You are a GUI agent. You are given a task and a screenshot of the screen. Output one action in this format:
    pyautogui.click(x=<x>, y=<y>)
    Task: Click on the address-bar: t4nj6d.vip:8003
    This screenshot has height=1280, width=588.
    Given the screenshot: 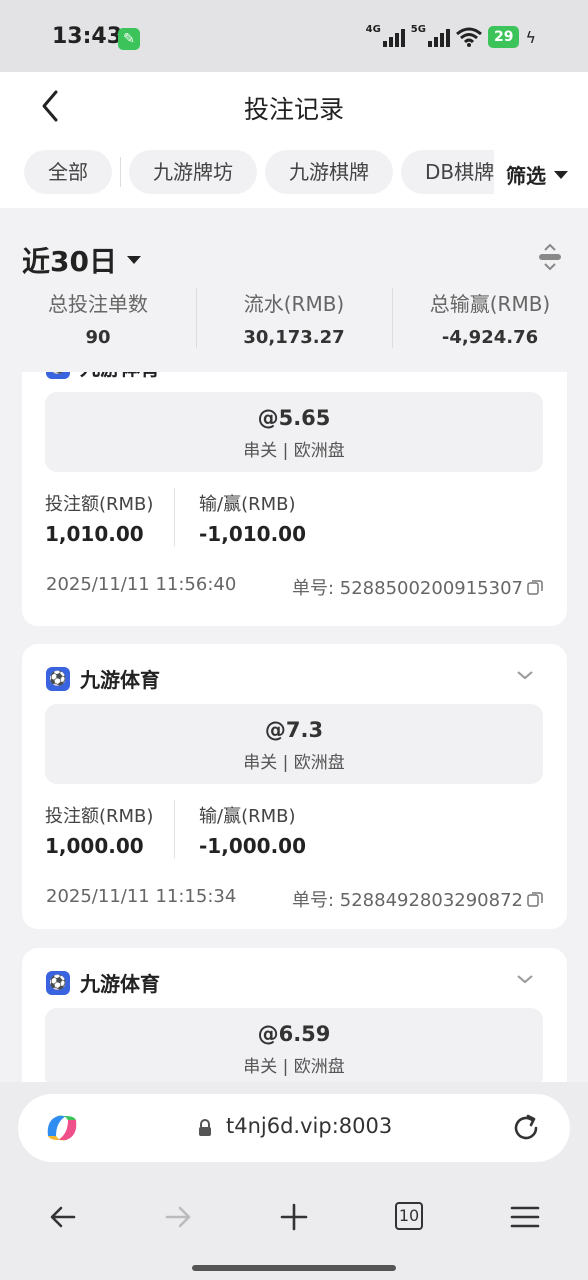 What is the action you would take?
    pyautogui.click(x=294, y=1128)
    